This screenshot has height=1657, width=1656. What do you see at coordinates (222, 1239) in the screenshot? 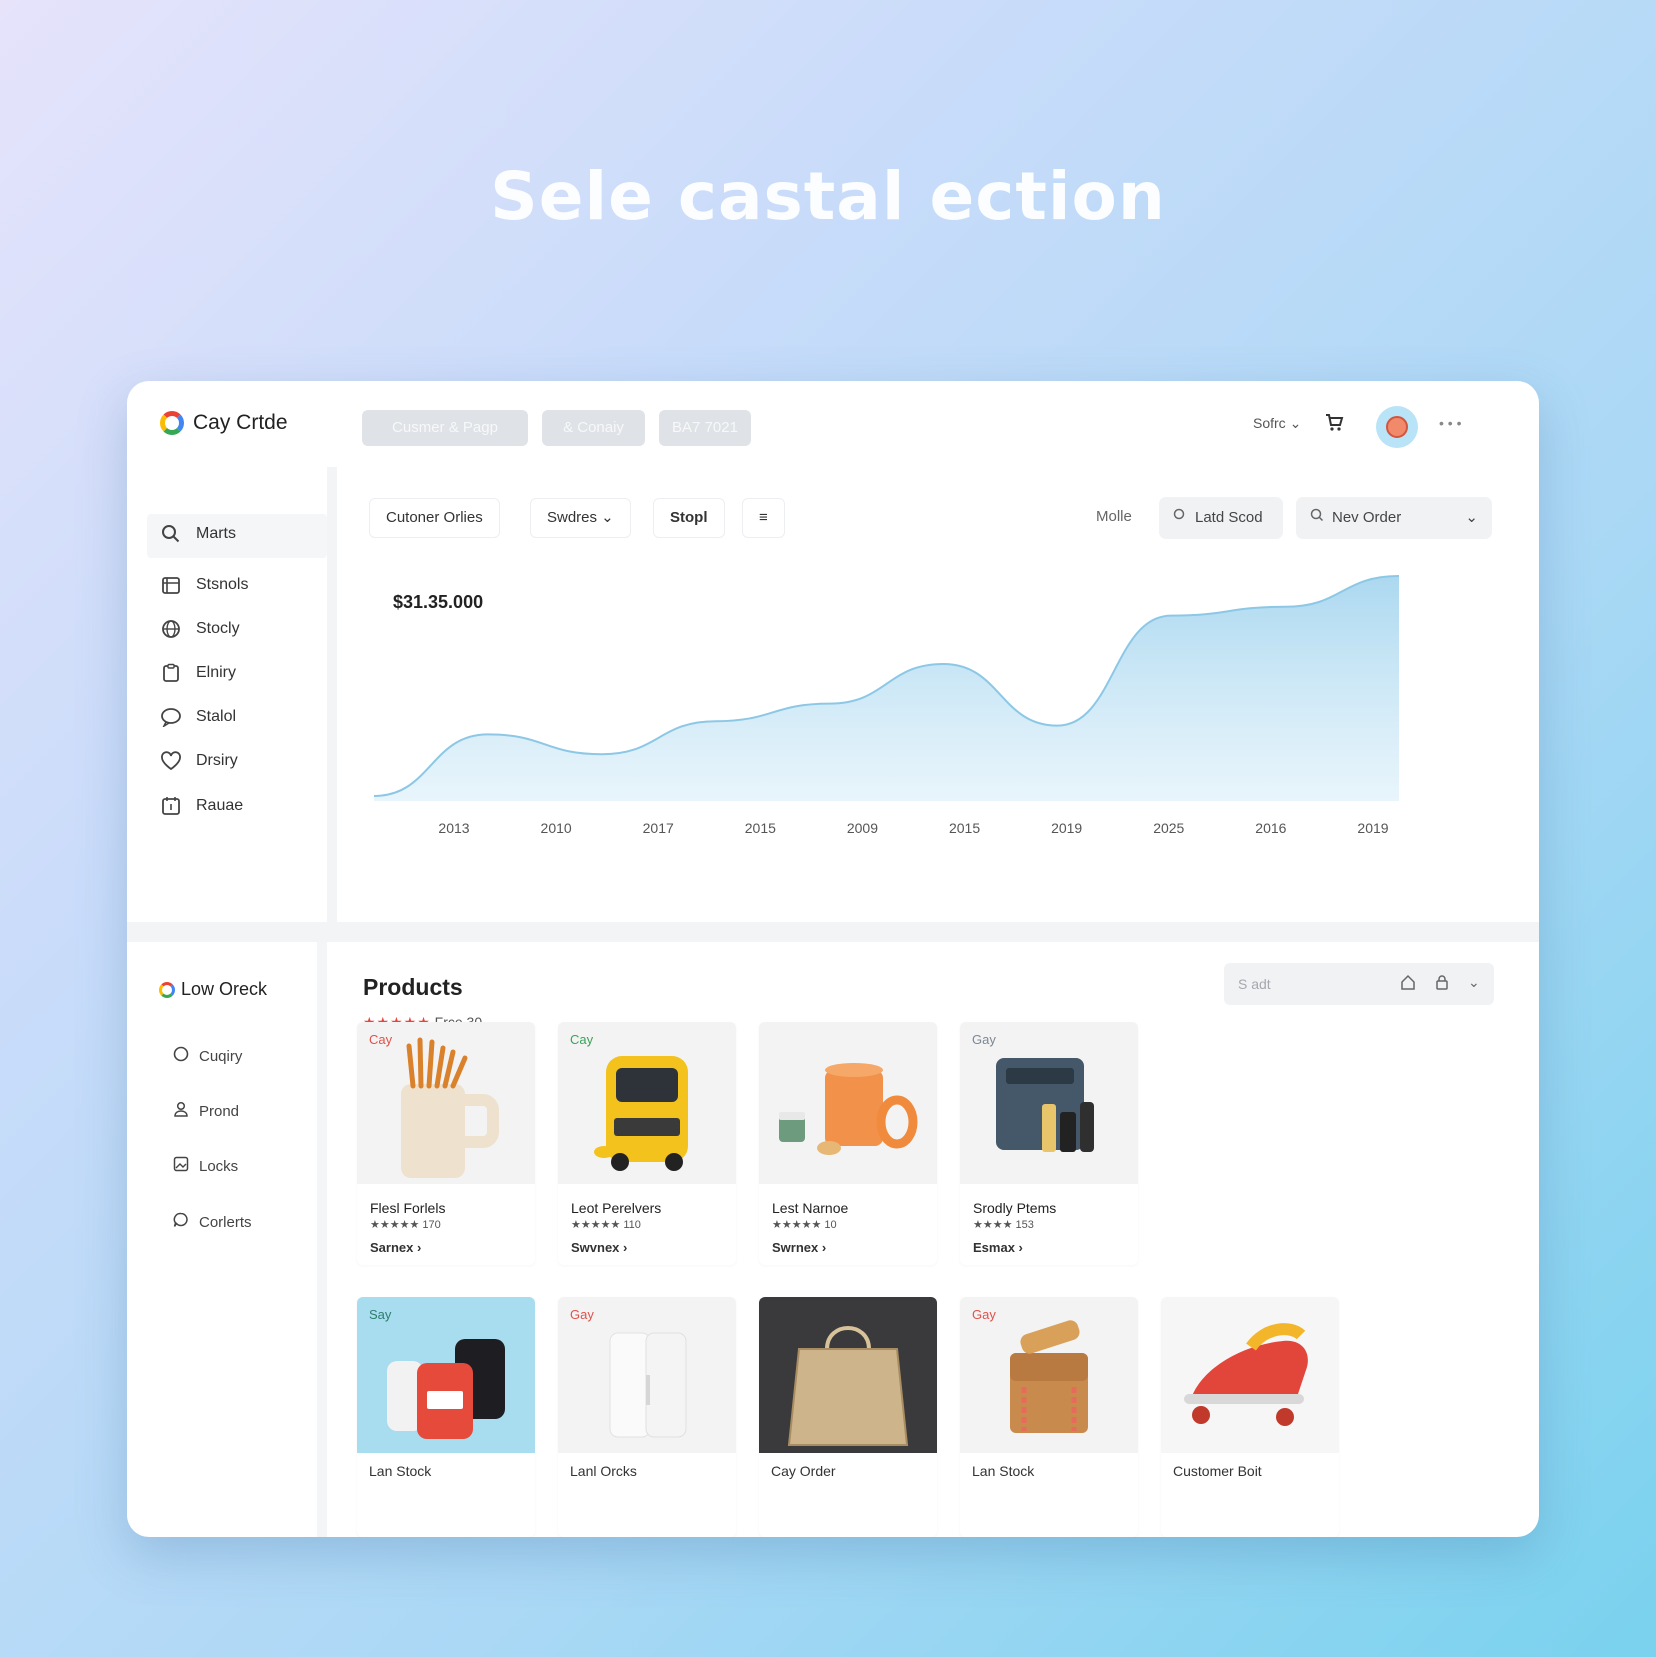
I see `secondary-sidebar` at bounding box center [222, 1239].